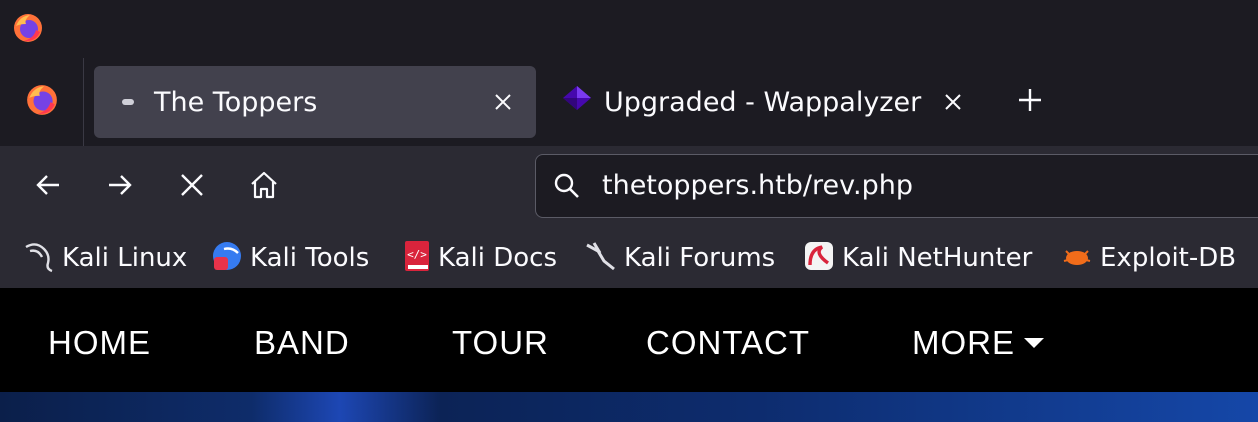 The height and width of the screenshot is (422, 1258). Describe the element at coordinates (567, 188) in the screenshot. I see `search-icon` at that location.